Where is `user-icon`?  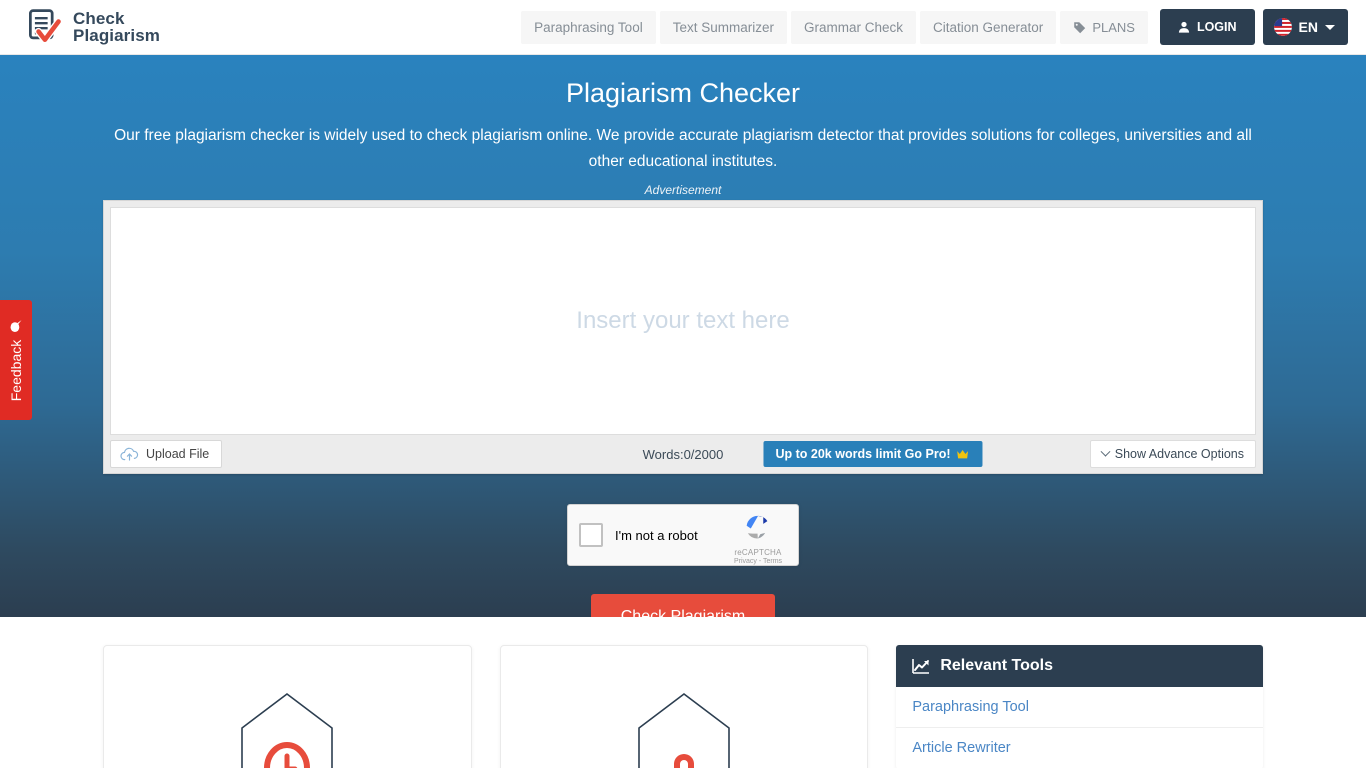 user-icon is located at coordinates (1184, 27).